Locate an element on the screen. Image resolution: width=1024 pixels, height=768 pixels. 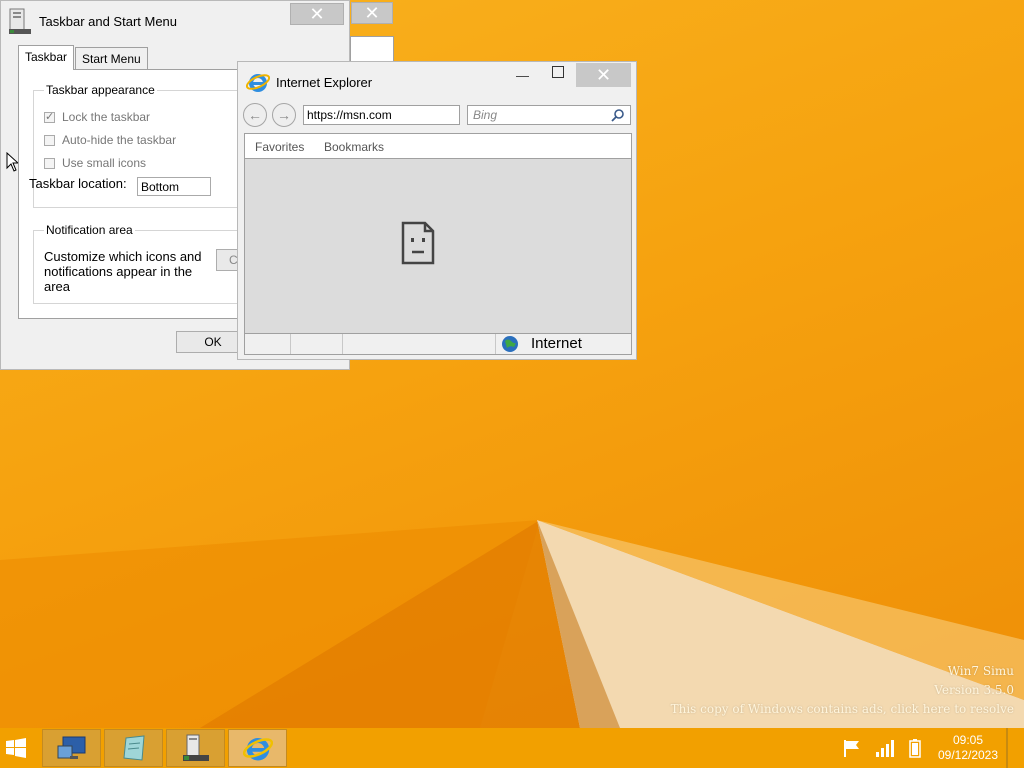
arrow-left-icon: ← is located at coordinates (255, 115).